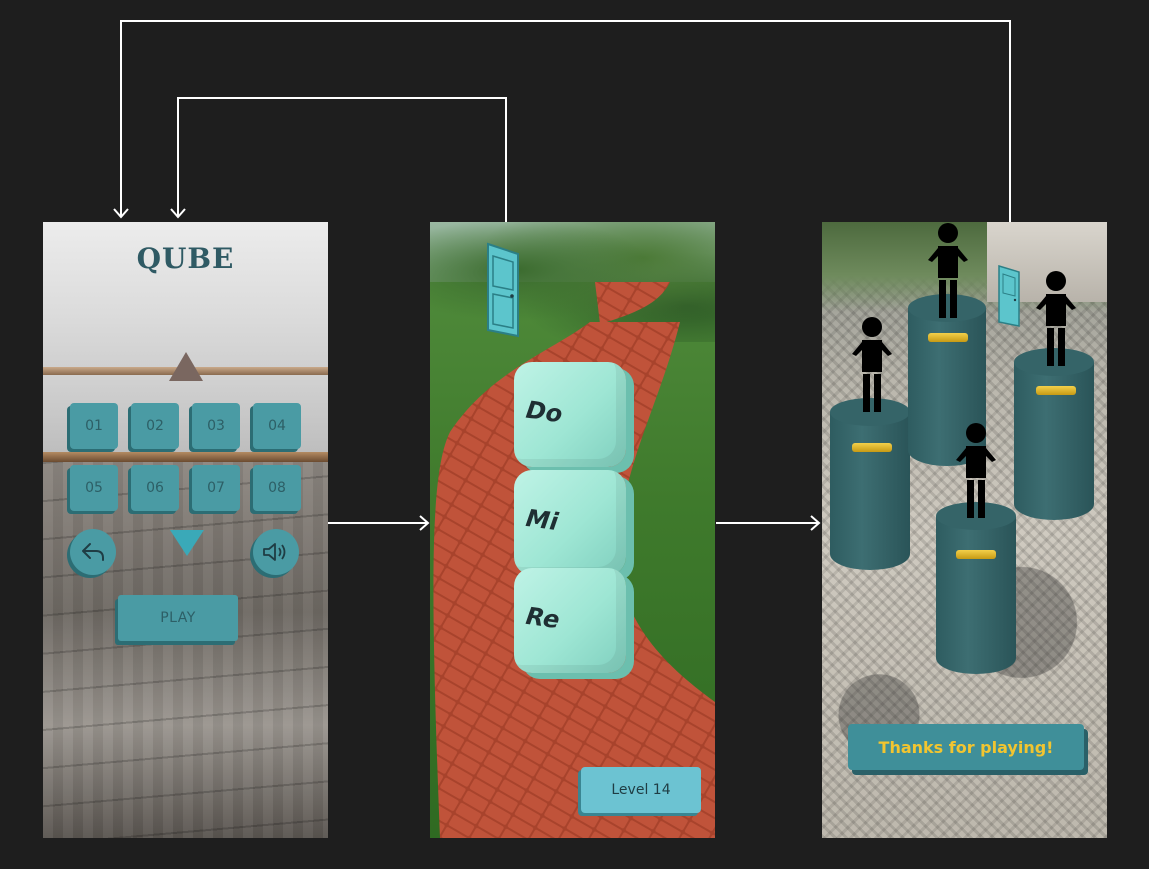  I want to click on undo-arrow-icon, so click(93, 552).